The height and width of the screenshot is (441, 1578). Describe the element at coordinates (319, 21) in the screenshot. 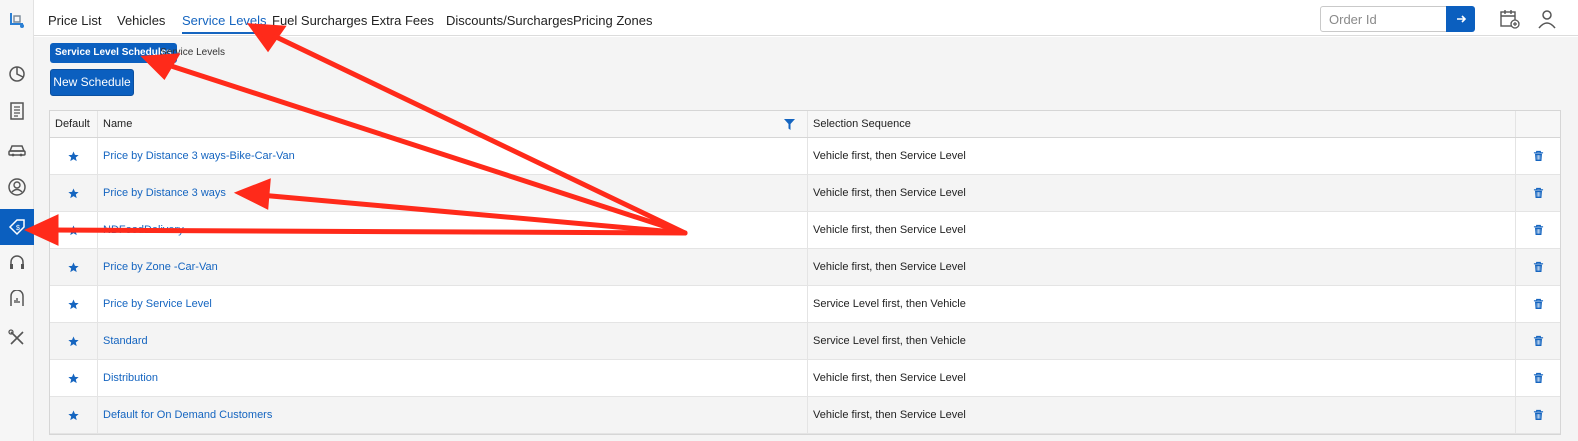

I see `tab-fuel-surcharges: Fuel Surcharges` at that location.